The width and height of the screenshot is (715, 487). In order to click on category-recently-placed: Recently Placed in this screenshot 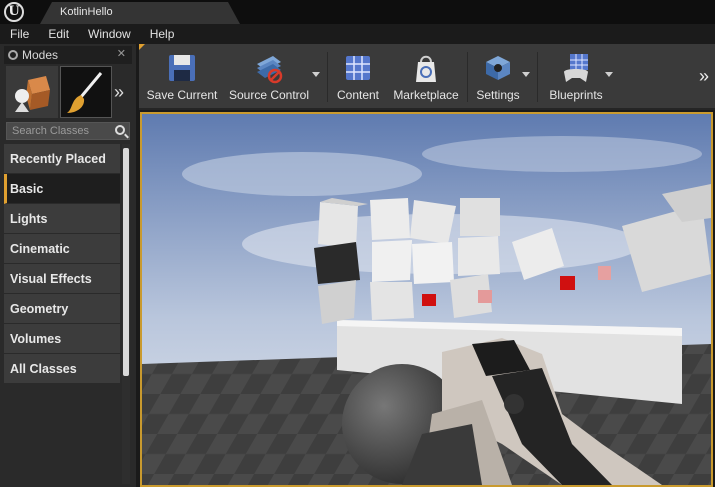, I will do `click(62, 159)`.